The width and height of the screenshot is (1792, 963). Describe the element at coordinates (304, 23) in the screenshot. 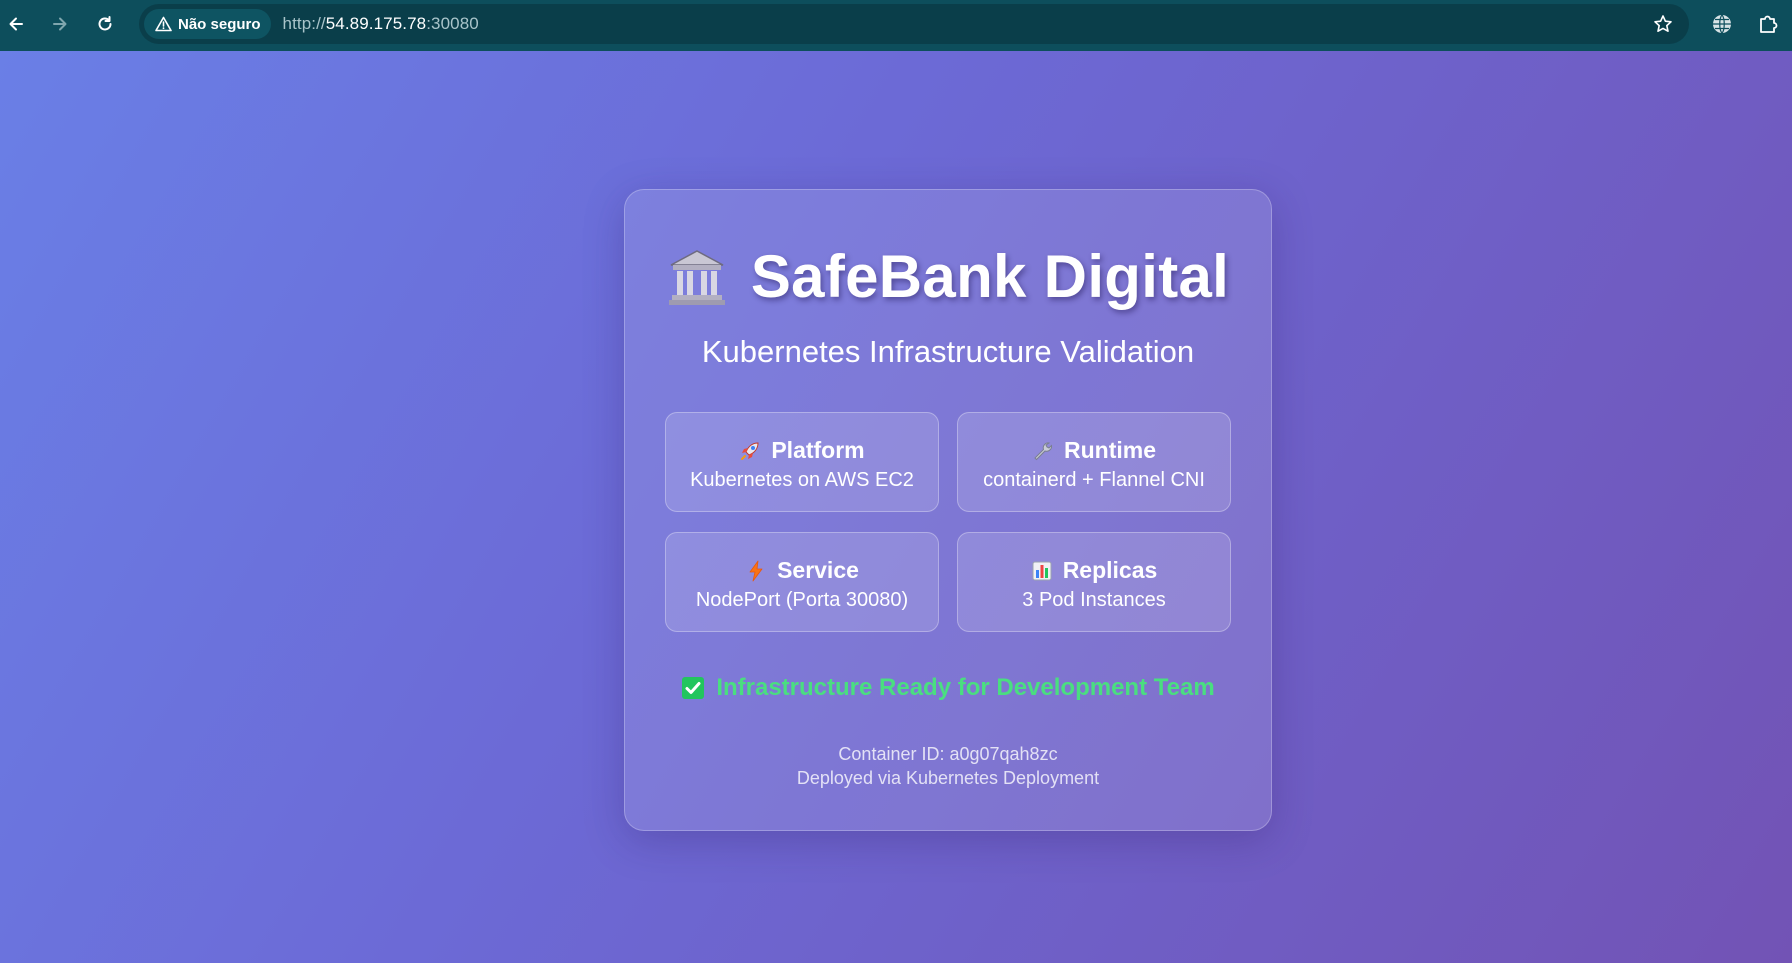

I see `url-prefix: http://` at that location.